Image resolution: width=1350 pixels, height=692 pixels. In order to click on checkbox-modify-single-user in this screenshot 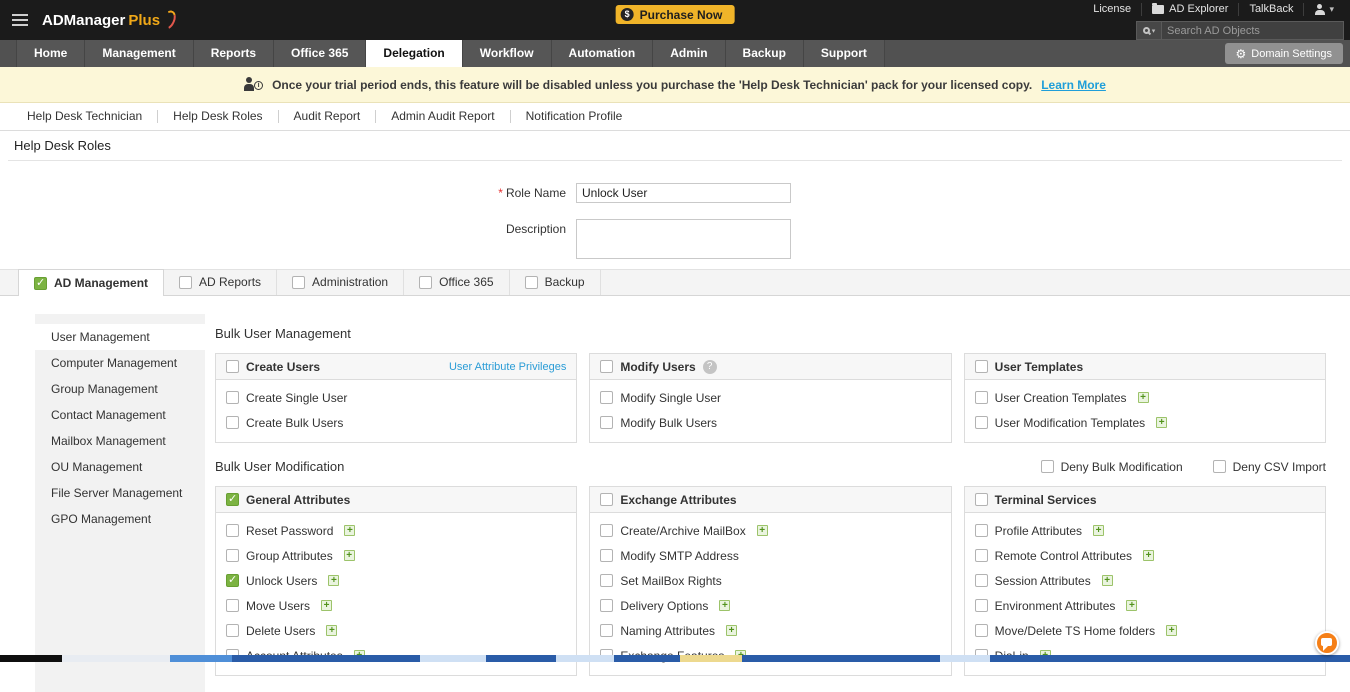, I will do `click(607, 397)`.